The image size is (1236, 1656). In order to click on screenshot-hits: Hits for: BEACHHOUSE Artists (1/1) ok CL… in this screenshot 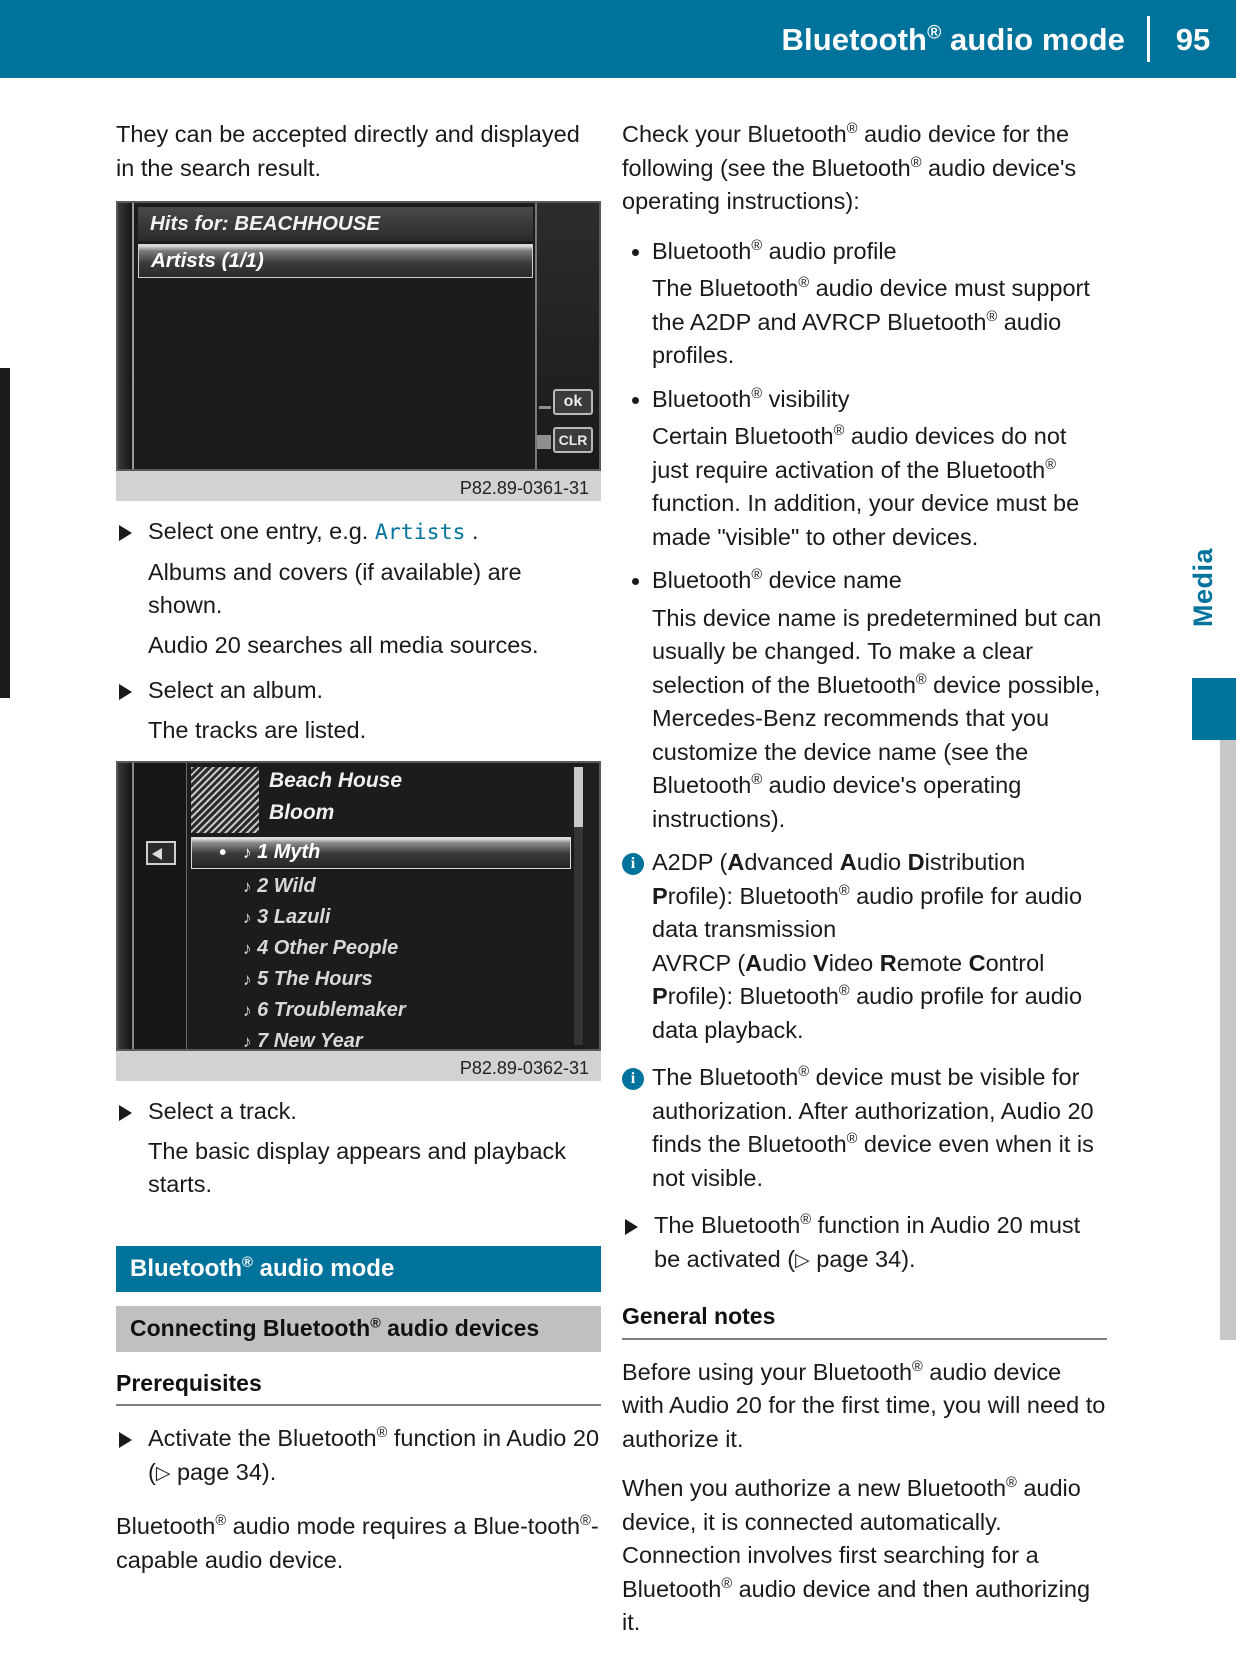, I will do `click(358, 336)`.